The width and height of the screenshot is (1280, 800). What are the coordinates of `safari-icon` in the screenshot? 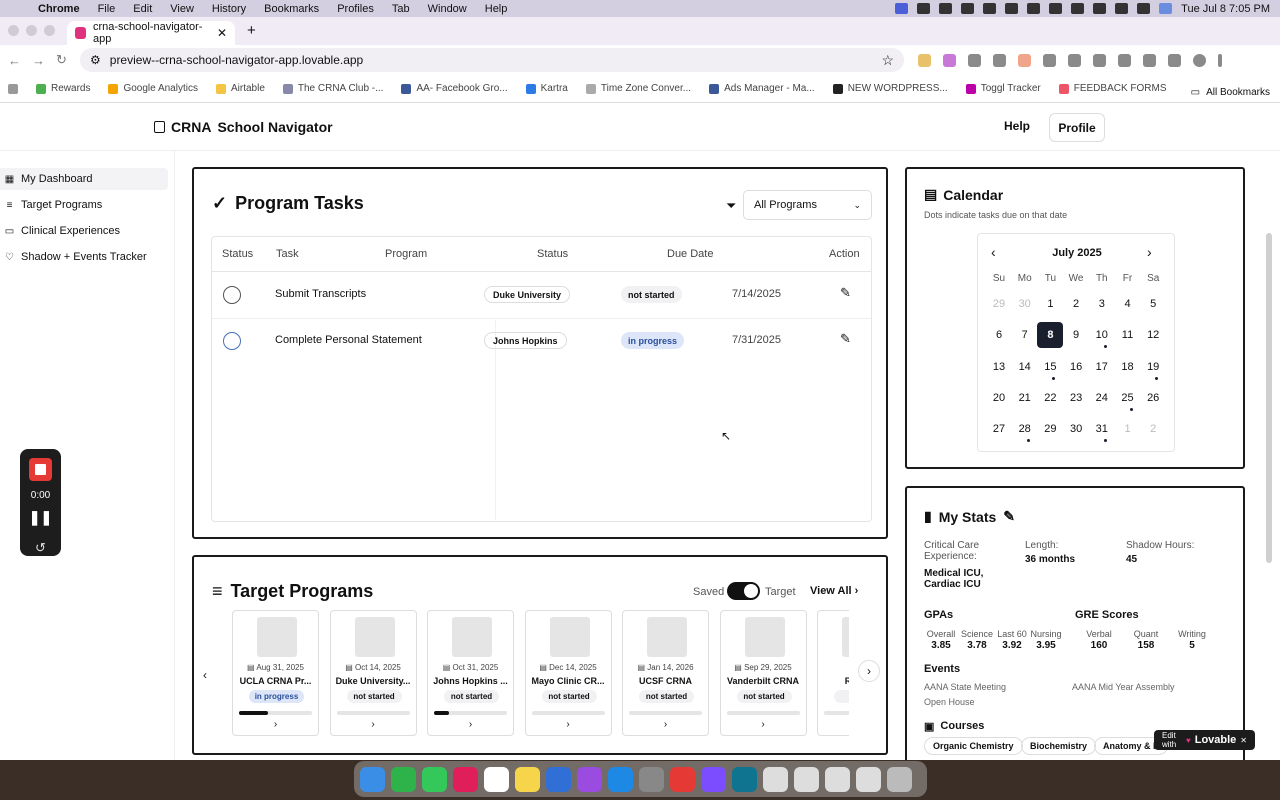 It's located at (744, 779).